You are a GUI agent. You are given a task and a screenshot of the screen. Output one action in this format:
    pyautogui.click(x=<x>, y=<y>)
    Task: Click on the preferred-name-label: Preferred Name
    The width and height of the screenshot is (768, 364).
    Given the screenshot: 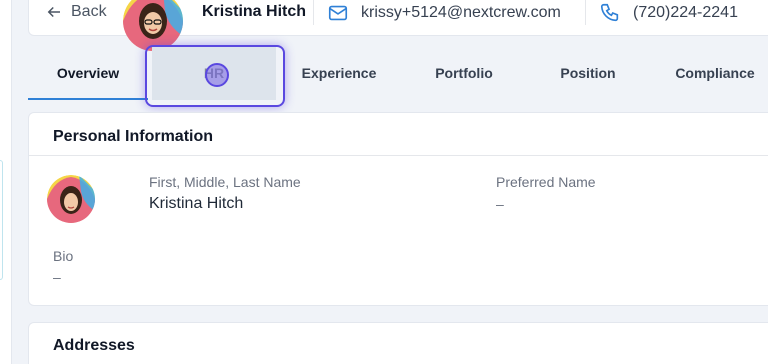 What is the action you would take?
    pyautogui.click(x=546, y=182)
    